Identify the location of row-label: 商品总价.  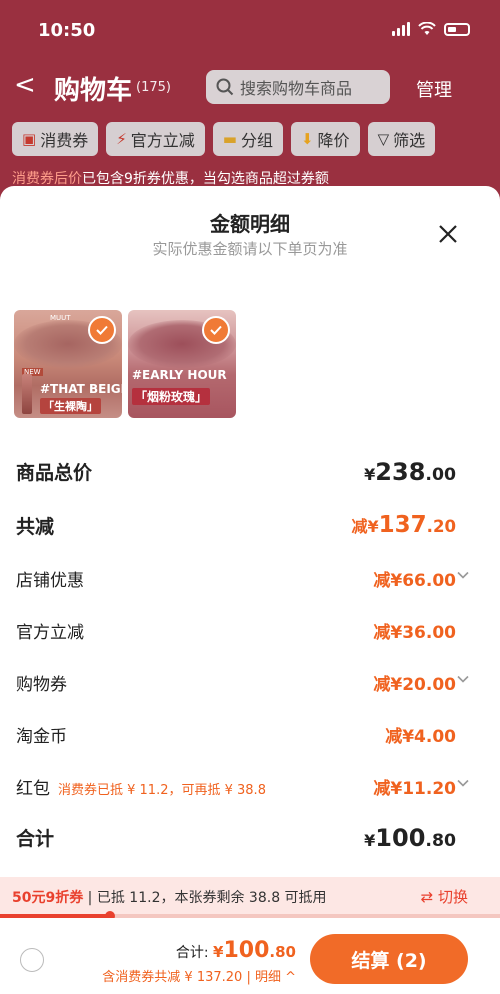
(54, 473).